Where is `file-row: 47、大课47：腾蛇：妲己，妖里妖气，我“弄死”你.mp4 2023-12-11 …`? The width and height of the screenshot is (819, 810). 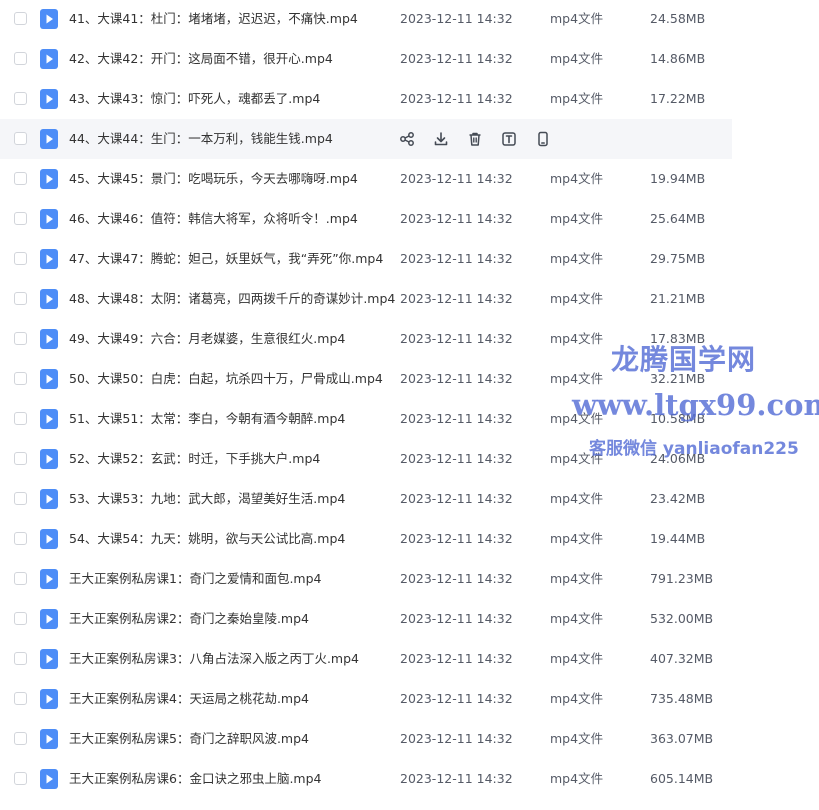 file-row: 47、大课47：腾蛇：妲己，妖里妖气，我“弄死”你.mp4 2023-12-11 … is located at coordinates (366, 259).